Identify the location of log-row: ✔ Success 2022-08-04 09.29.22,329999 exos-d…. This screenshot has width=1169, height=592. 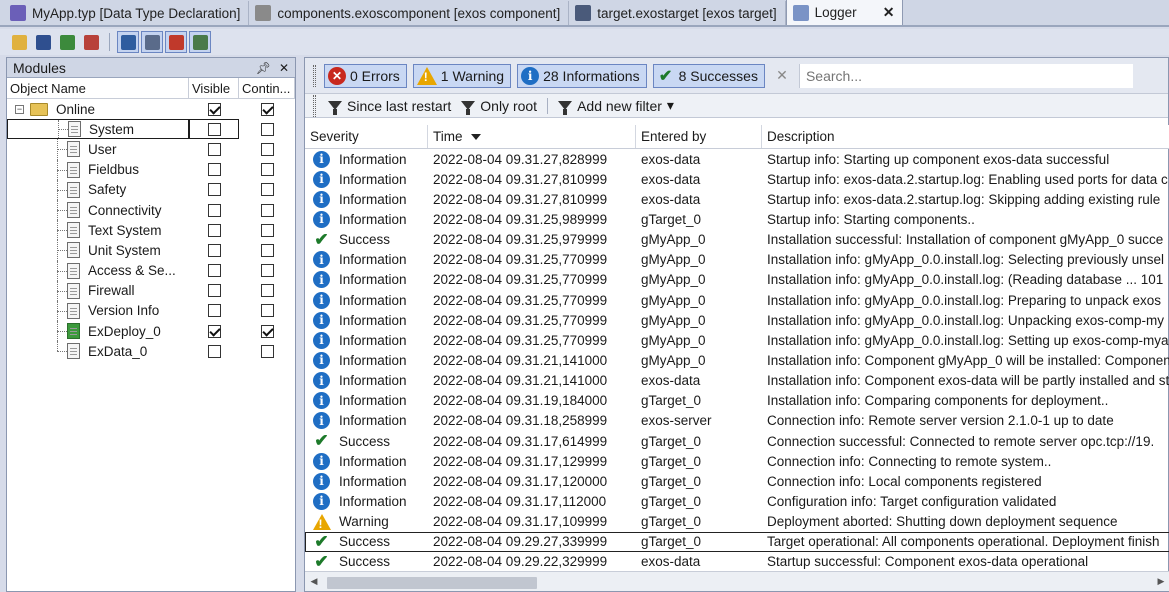
(737, 561).